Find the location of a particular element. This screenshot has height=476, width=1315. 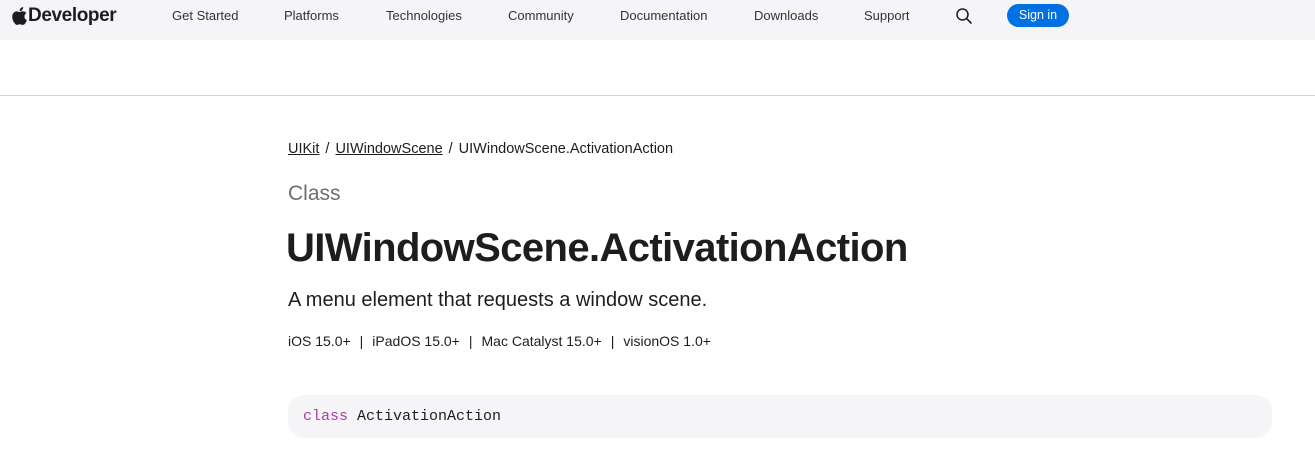

search-icon is located at coordinates (964, 16).